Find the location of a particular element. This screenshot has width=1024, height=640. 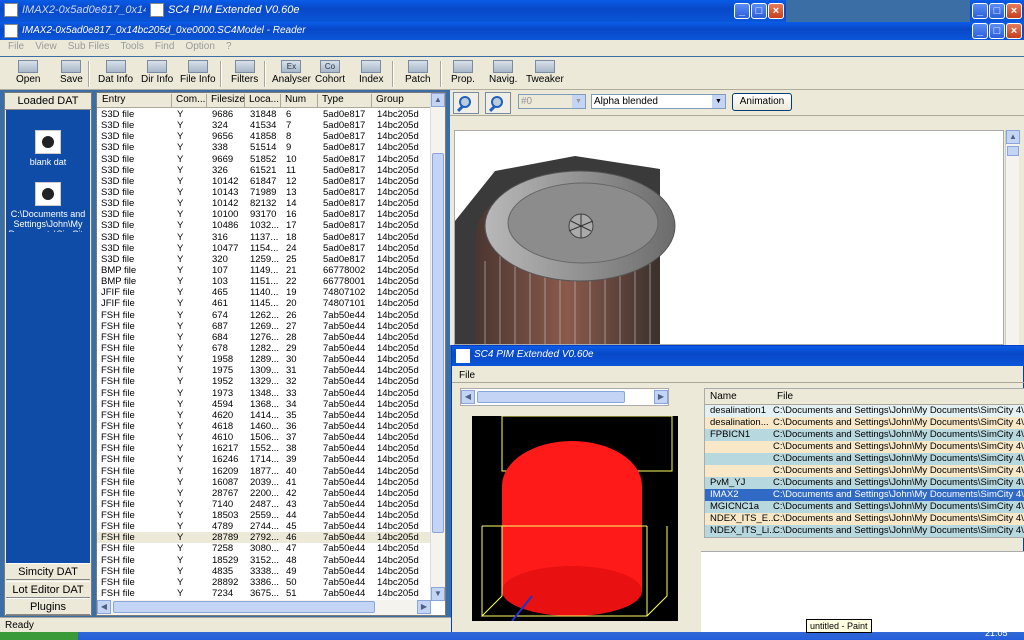

file-info-button: File Info is located at coordinates (198, 72).